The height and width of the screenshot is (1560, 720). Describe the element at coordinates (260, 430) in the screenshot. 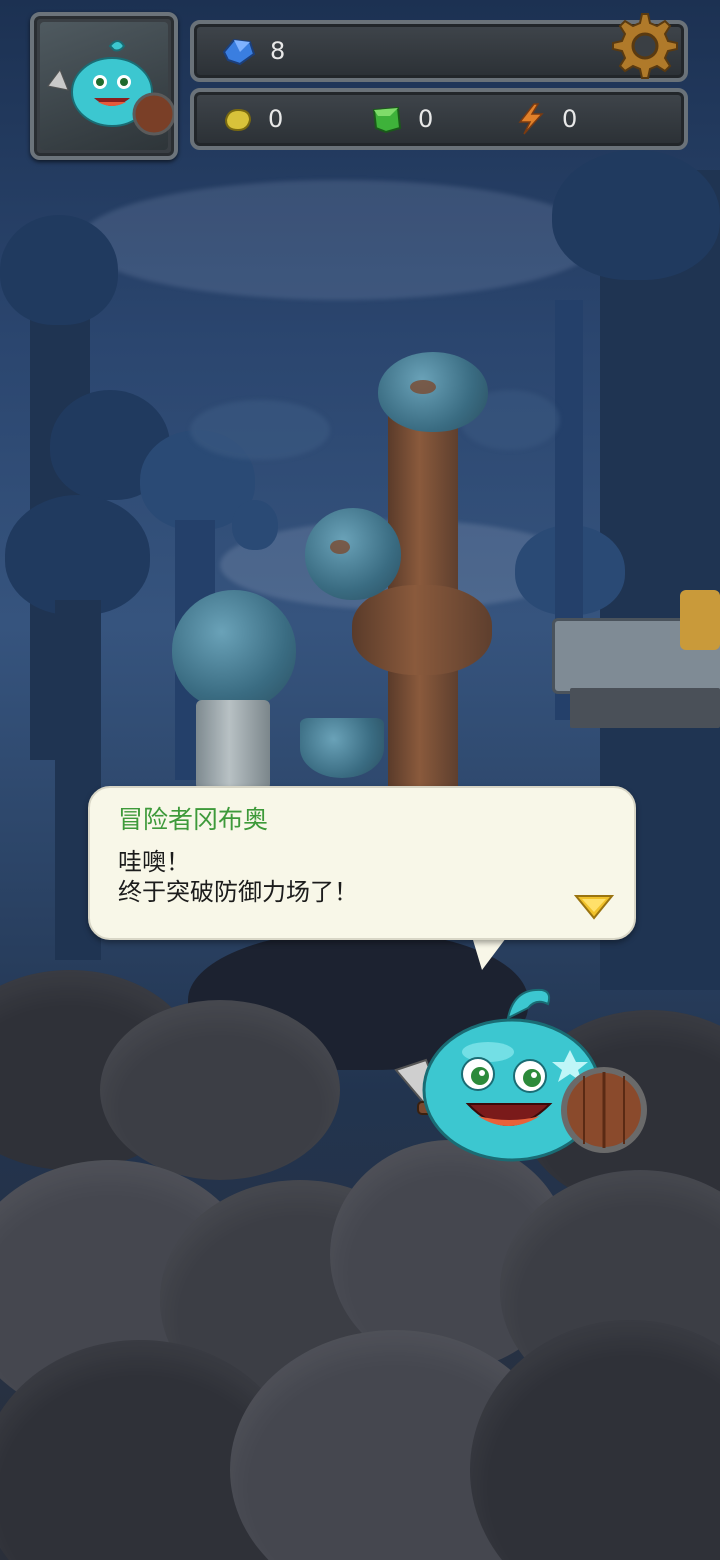

I see `floating-island` at that location.